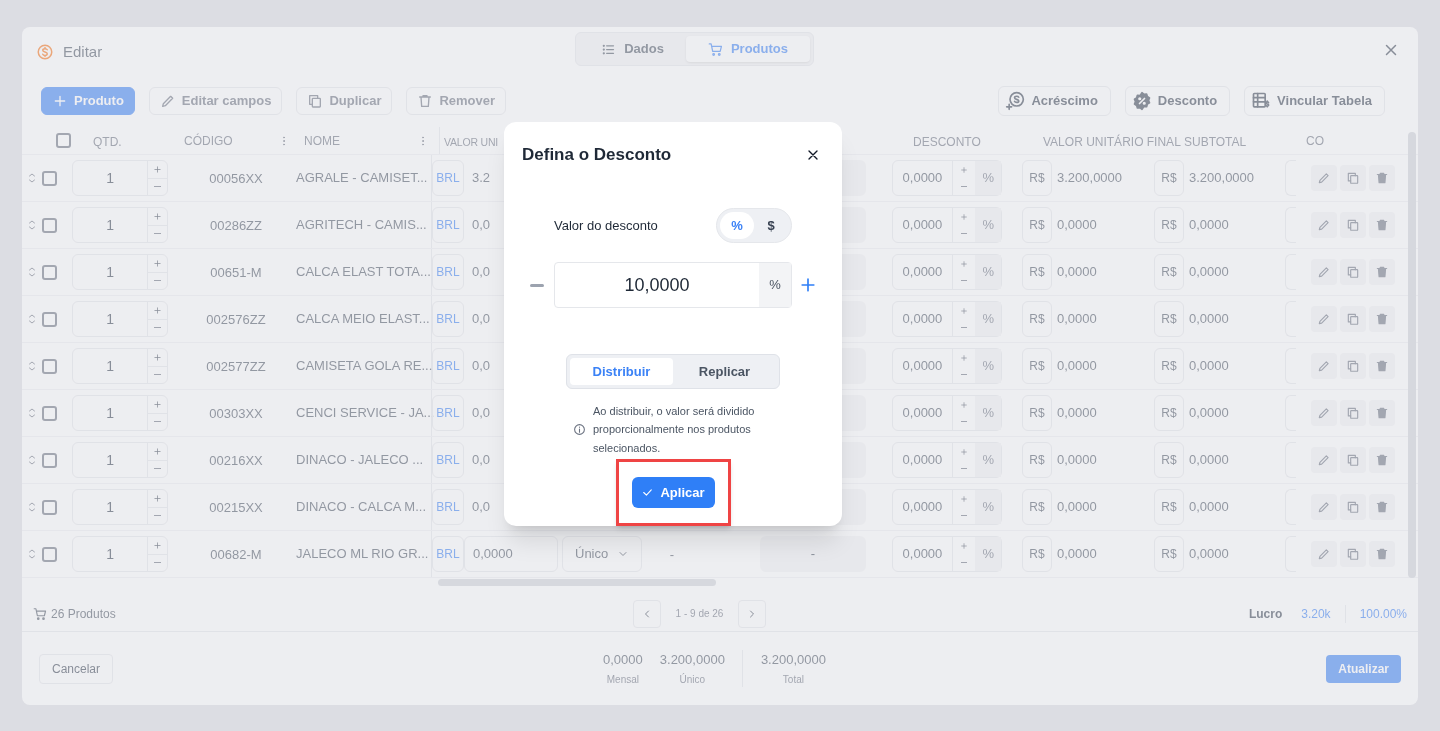  What do you see at coordinates (771, 225) in the screenshot?
I see `unit-option: $` at bounding box center [771, 225].